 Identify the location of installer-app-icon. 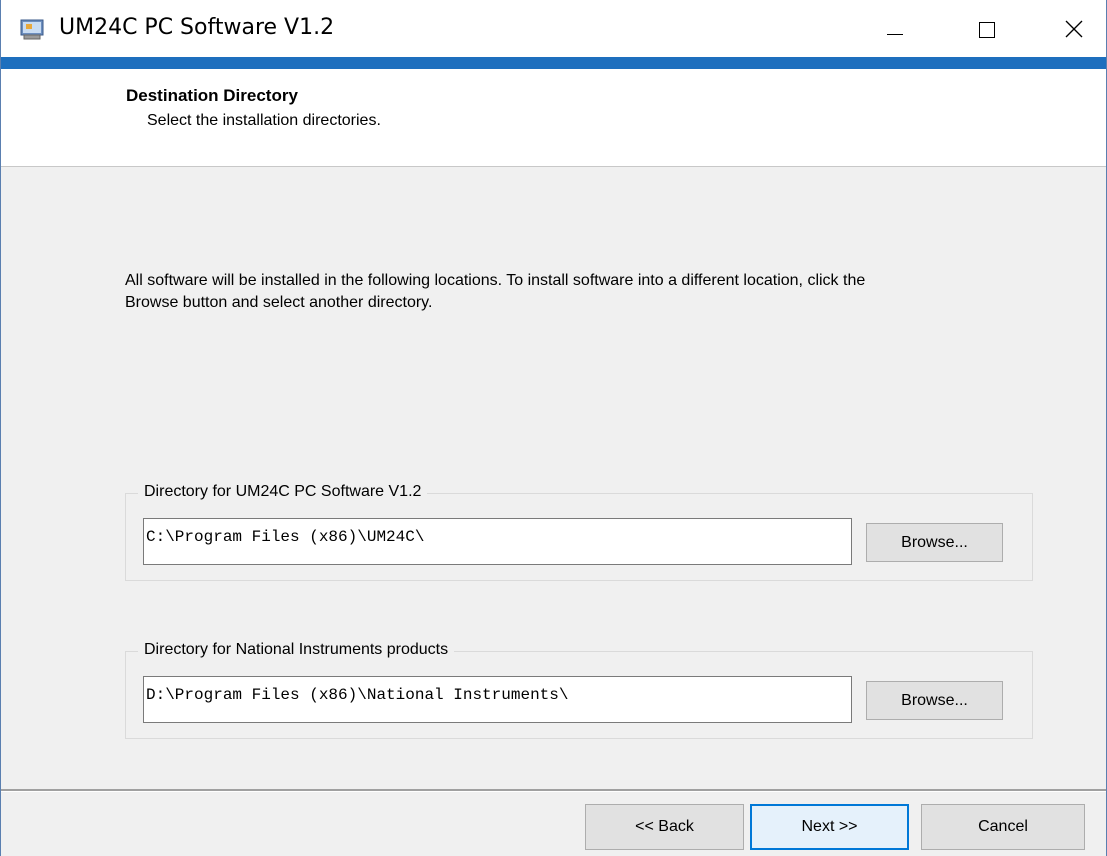
(32, 29).